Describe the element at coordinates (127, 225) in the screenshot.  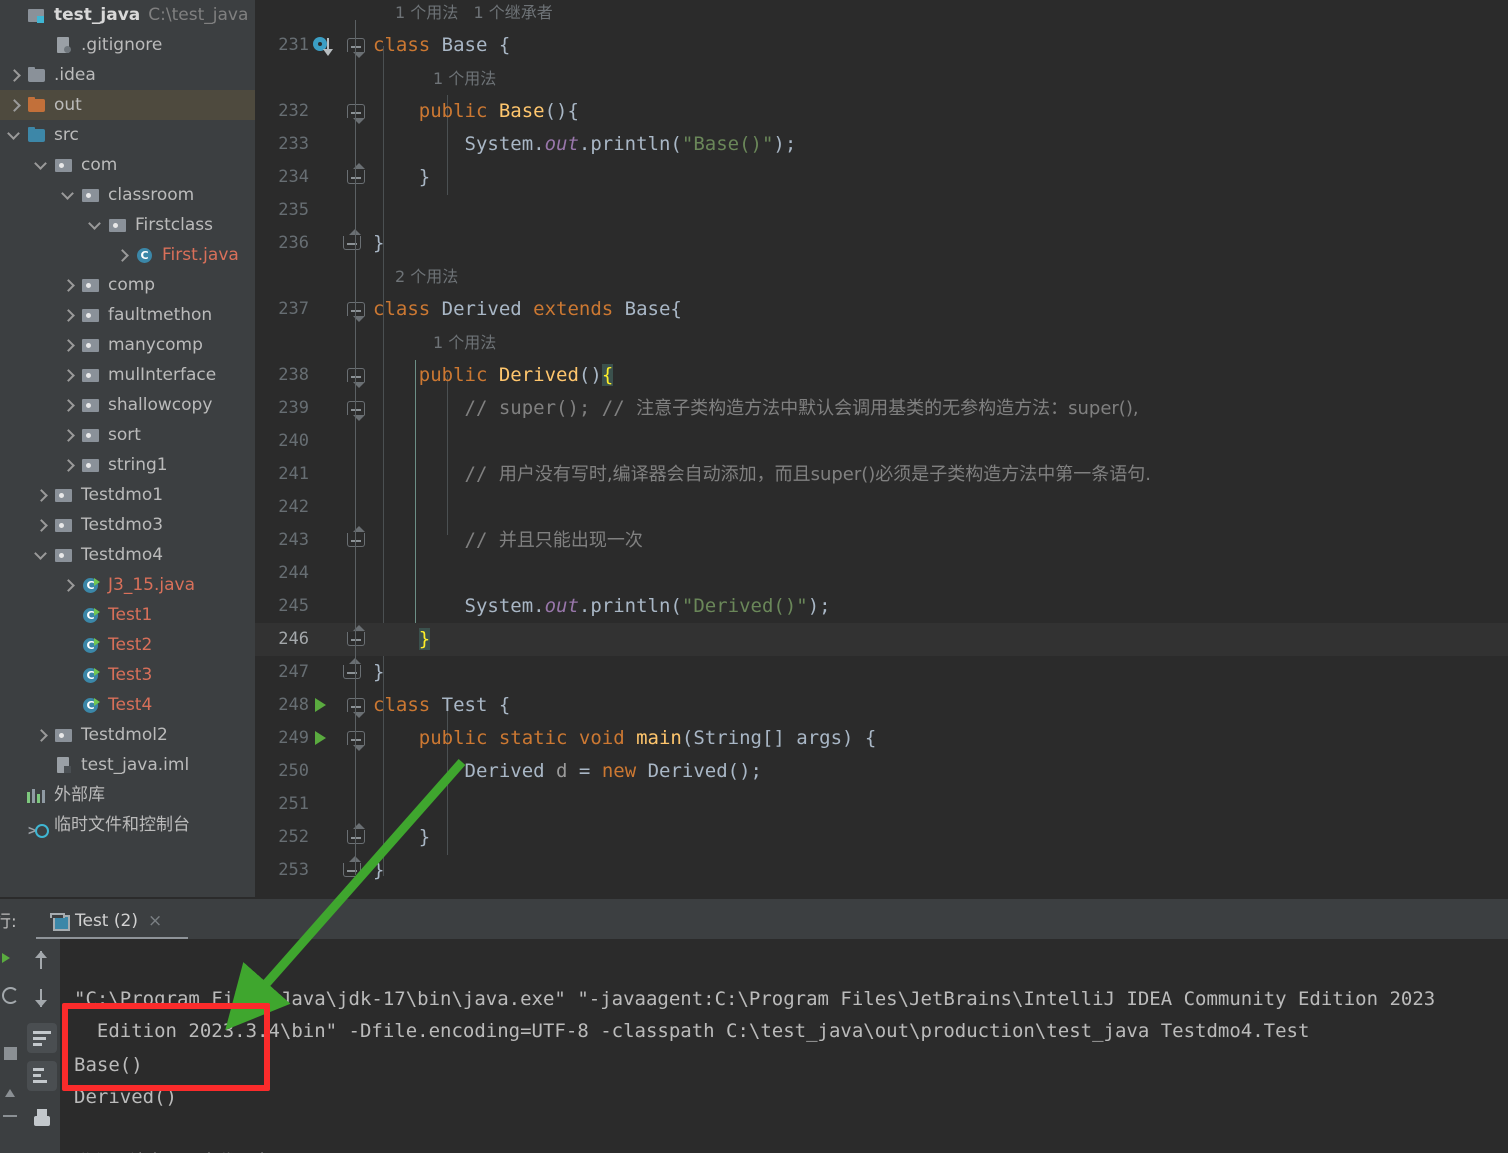
I see `tree-item-firstclass: Firstclass` at that location.